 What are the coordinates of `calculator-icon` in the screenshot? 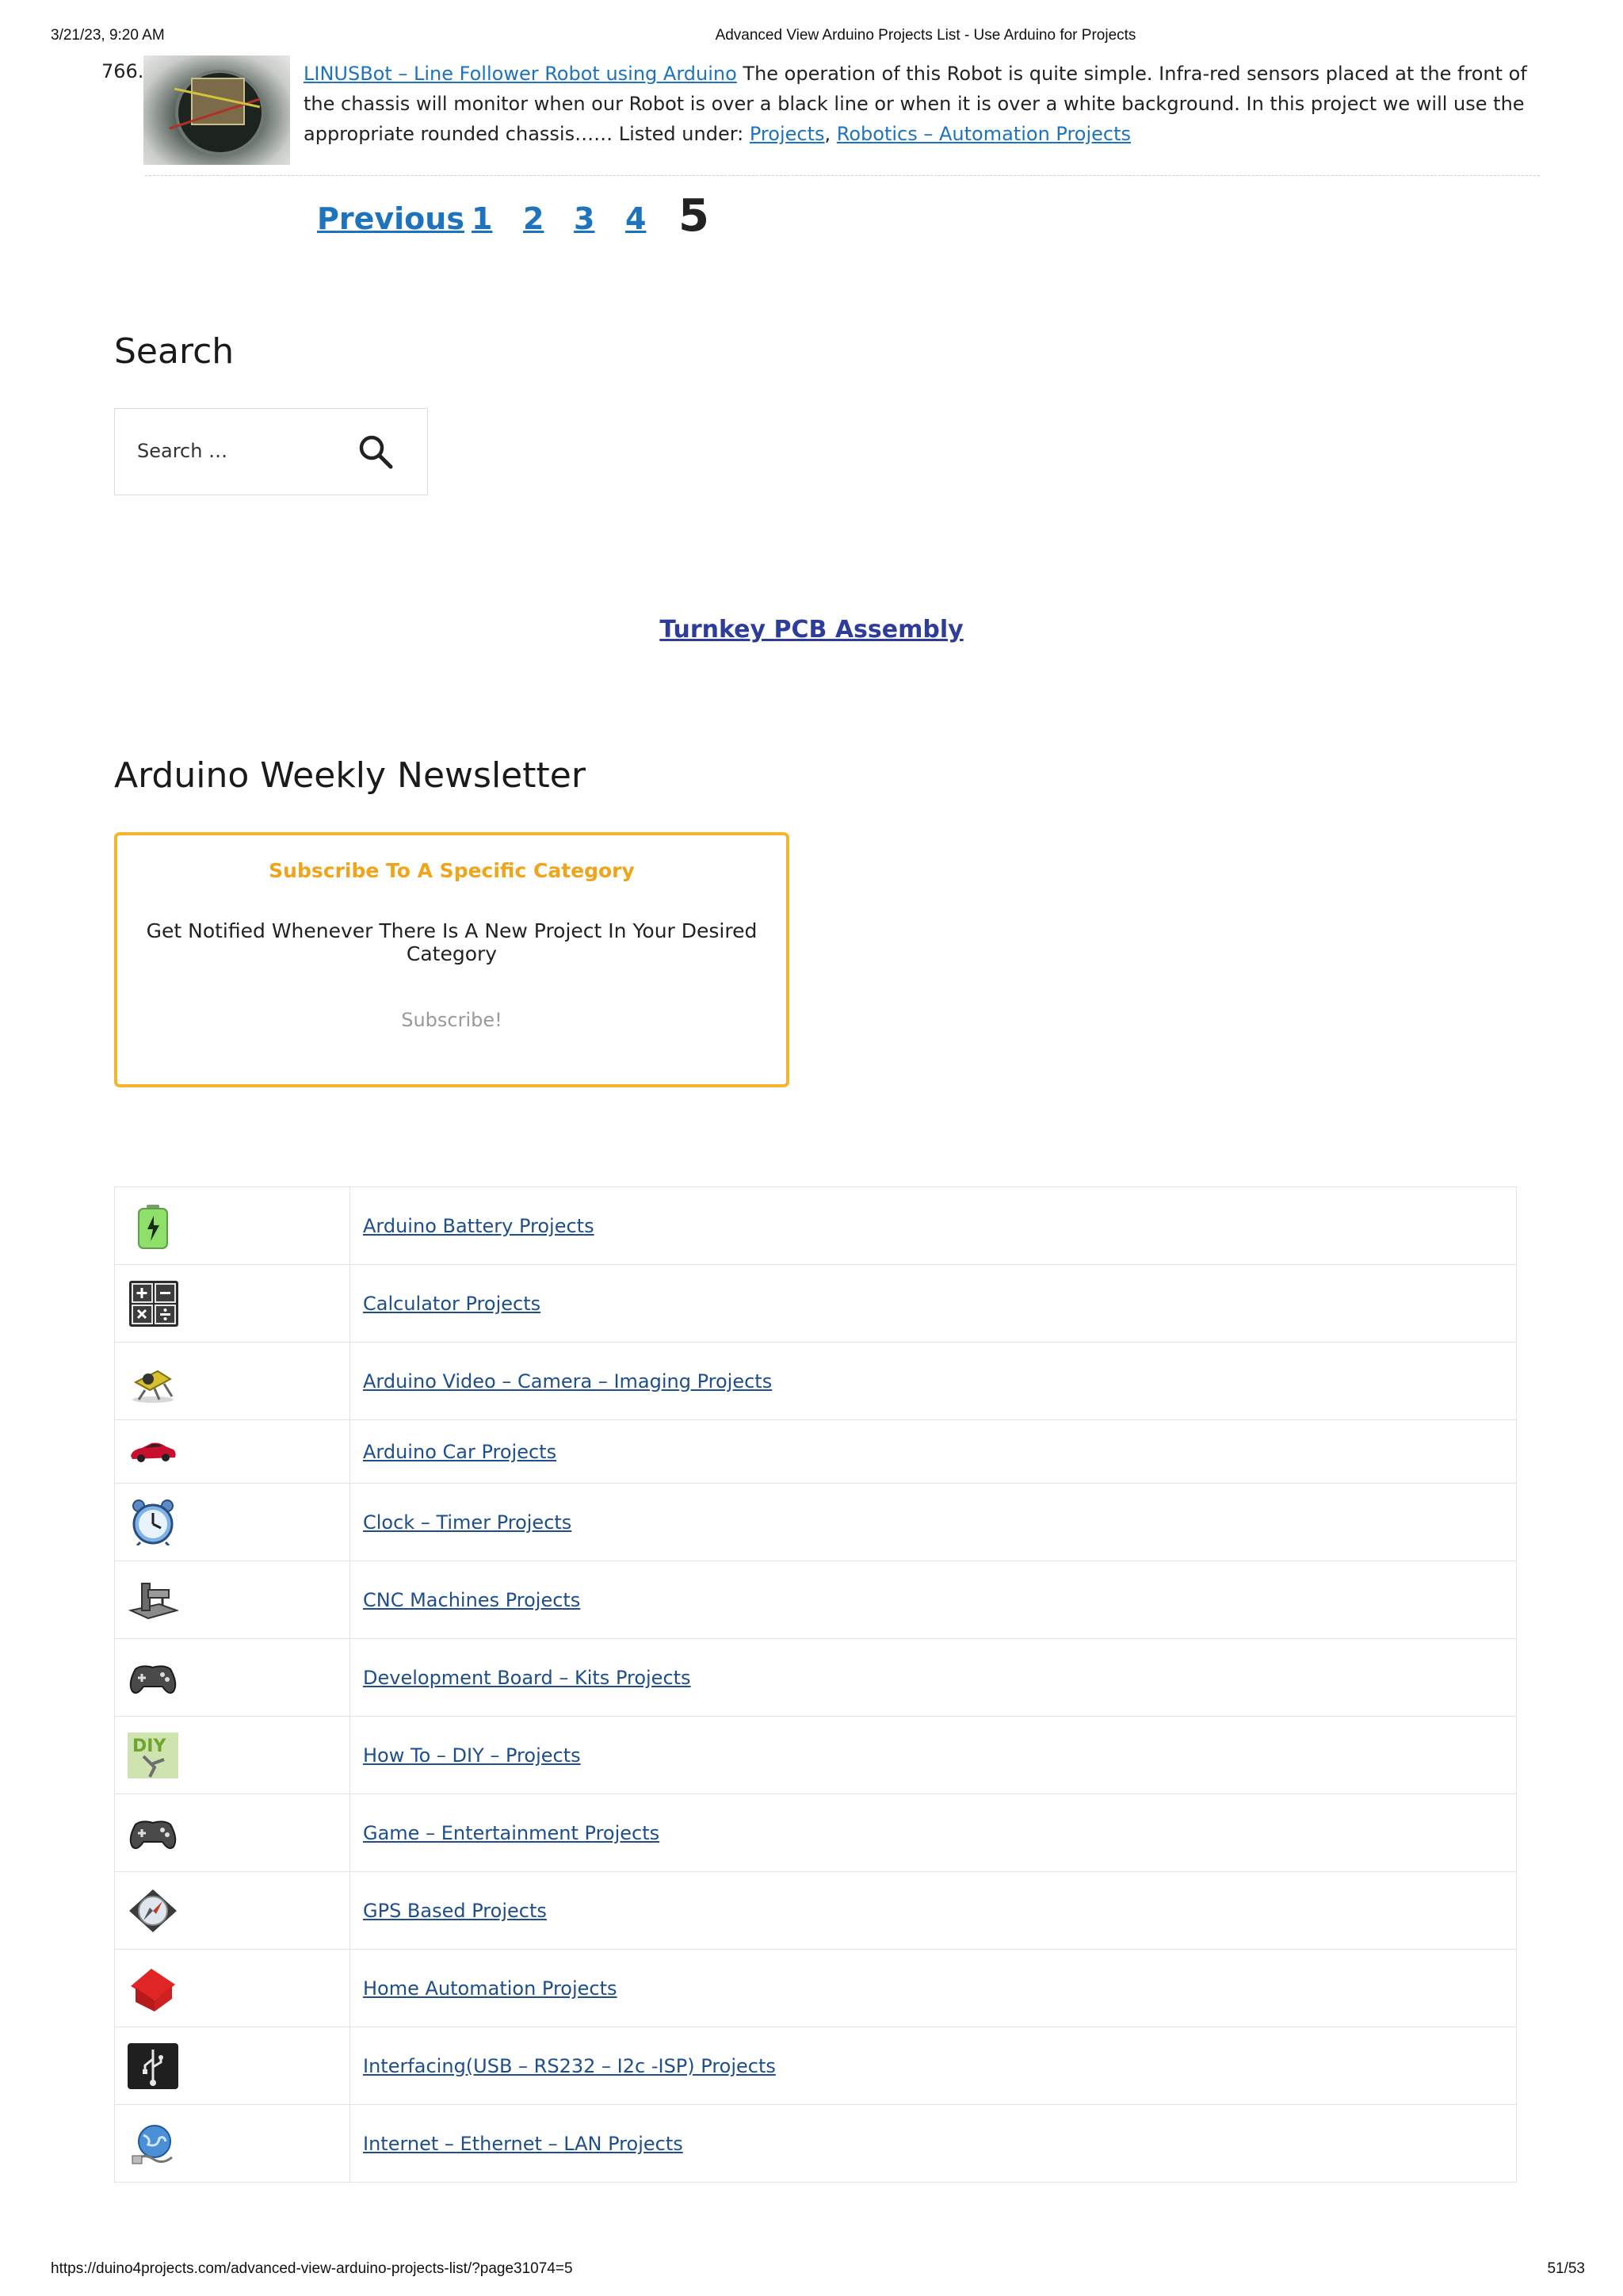 It's located at (153, 1303).